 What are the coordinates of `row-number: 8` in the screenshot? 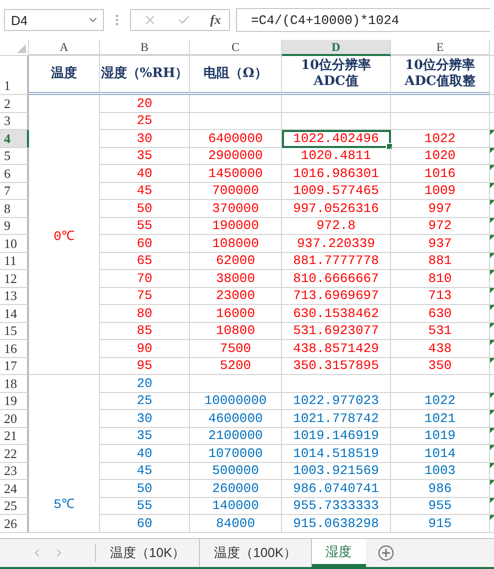 It's located at (14, 209).